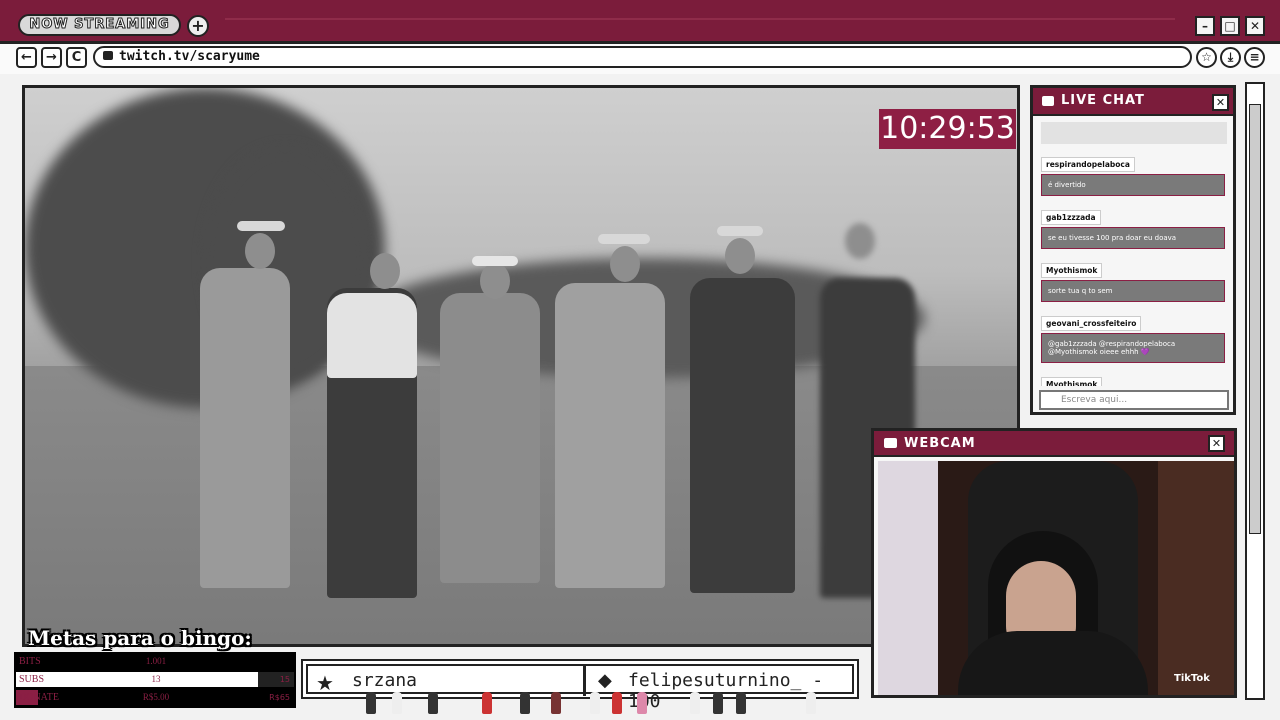 The width and height of the screenshot is (1280, 720). I want to click on event-ticker: ★ srzana ◆ felipesuturnino_ - 100, so click(580, 685).